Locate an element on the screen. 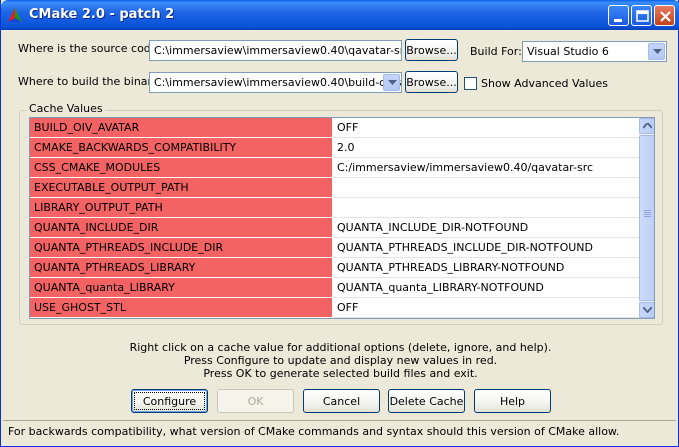  close-button is located at coordinates (664, 15).